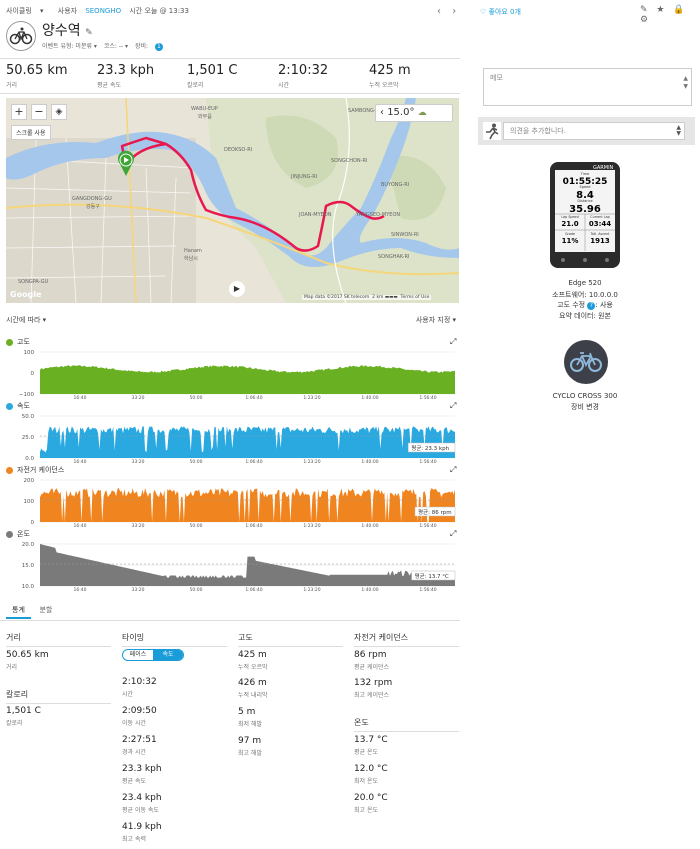  What do you see at coordinates (31, 132) in the screenshot?
I see `scroll-toggle-button: 스크롤 사용` at bounding box center [31, 132].